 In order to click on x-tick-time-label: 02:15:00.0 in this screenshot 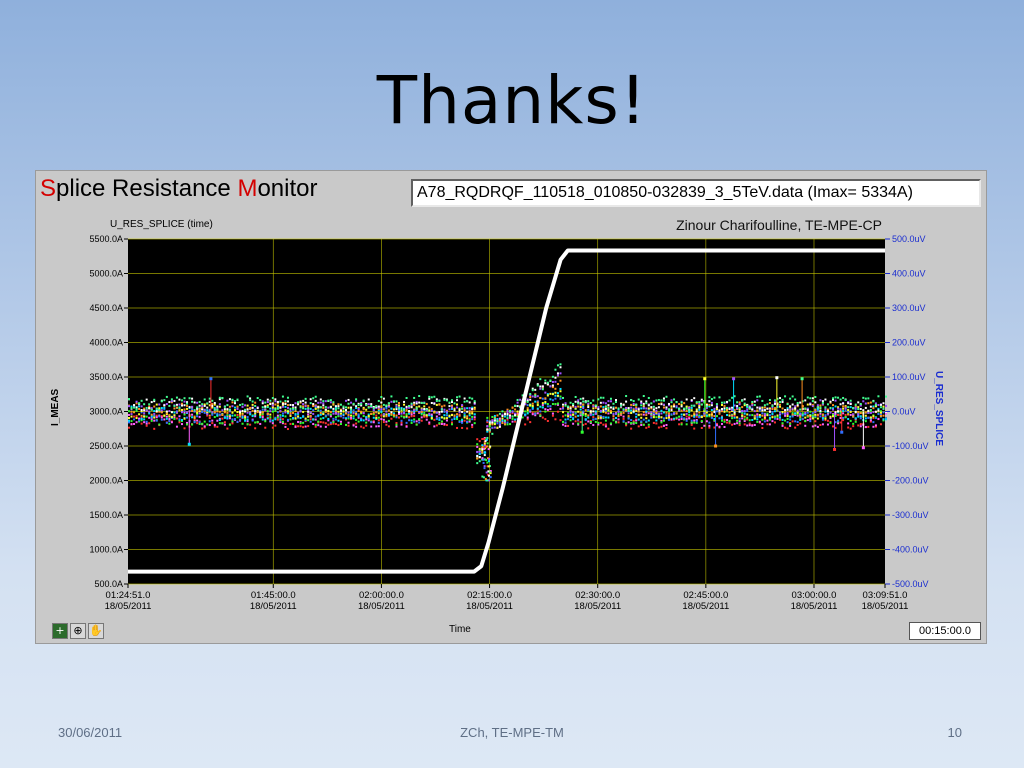, I will do `click(489, 595)`.